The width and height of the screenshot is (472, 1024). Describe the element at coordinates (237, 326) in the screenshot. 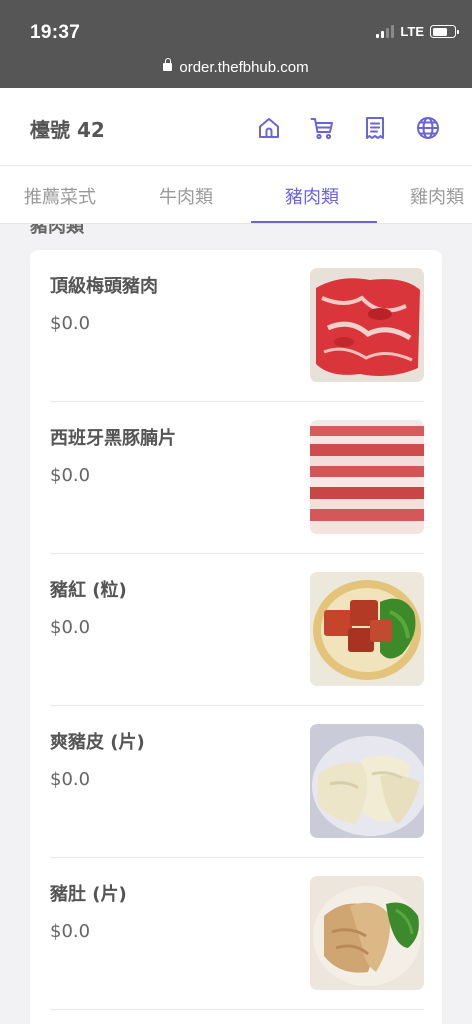

I see `menu-item: 頂級梅頭豬肉 $0.0` at that location.